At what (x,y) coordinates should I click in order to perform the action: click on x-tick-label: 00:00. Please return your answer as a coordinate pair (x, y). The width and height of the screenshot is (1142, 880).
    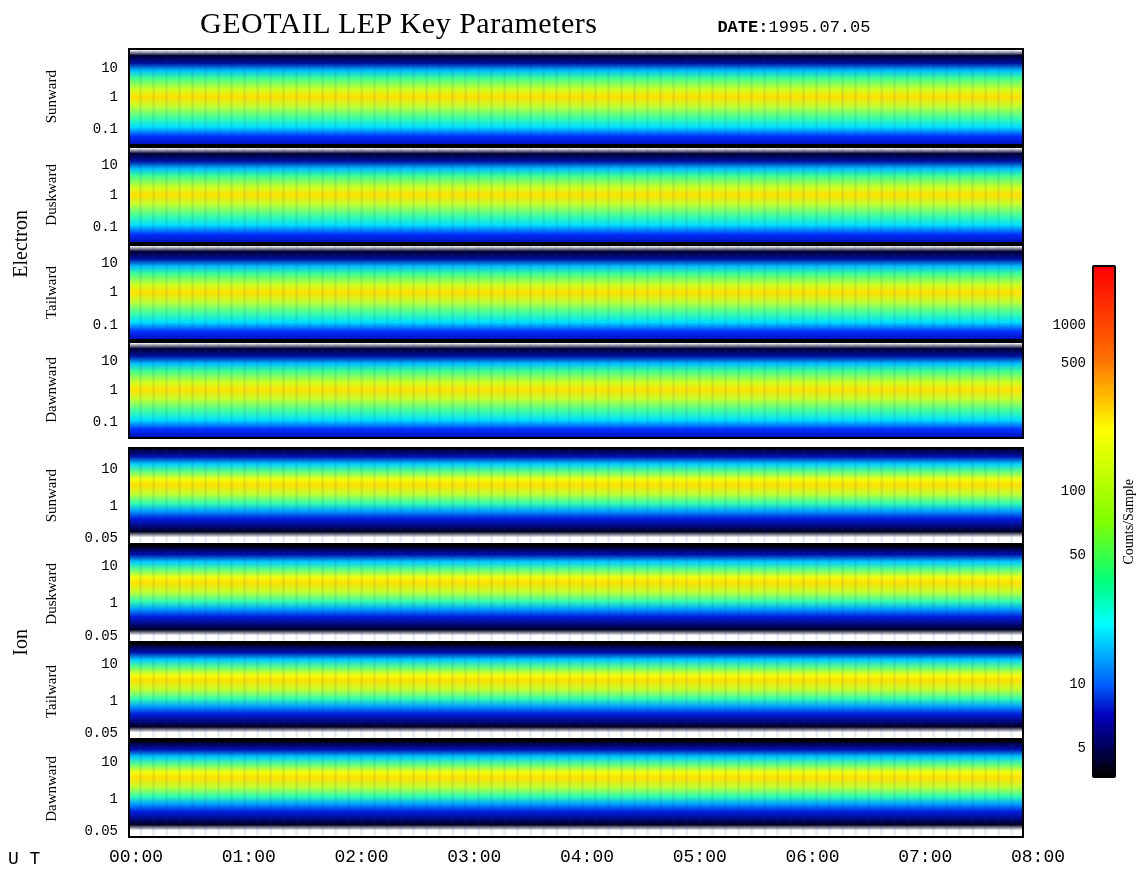
    Looking at the image, I should click on (136, 857).